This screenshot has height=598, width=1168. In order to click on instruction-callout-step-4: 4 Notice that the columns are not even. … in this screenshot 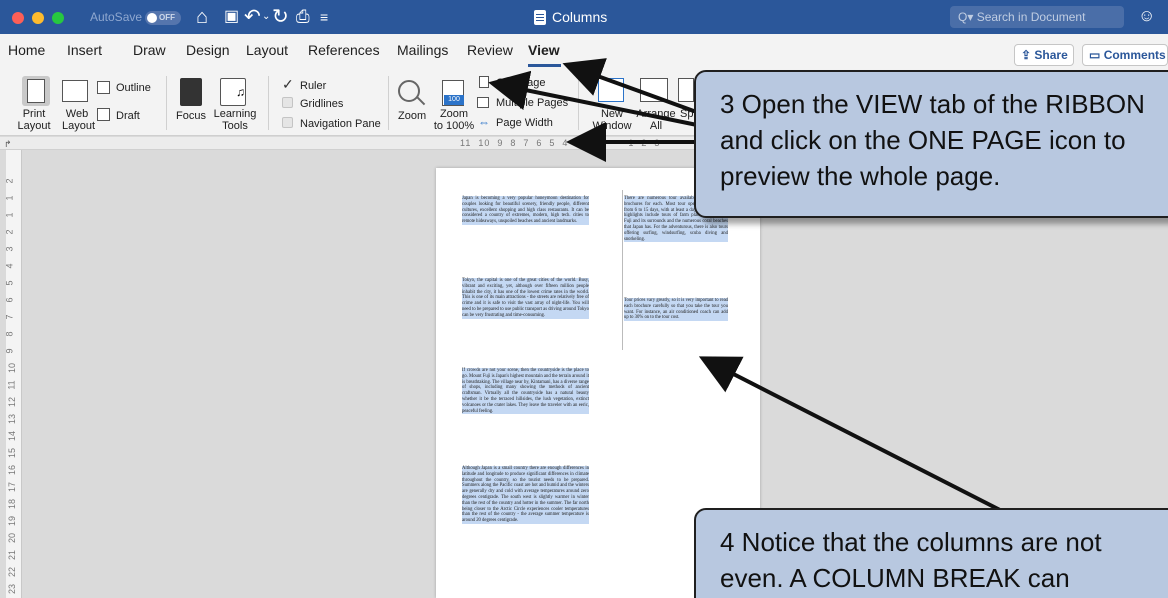, I will do `click(931, 553)`.